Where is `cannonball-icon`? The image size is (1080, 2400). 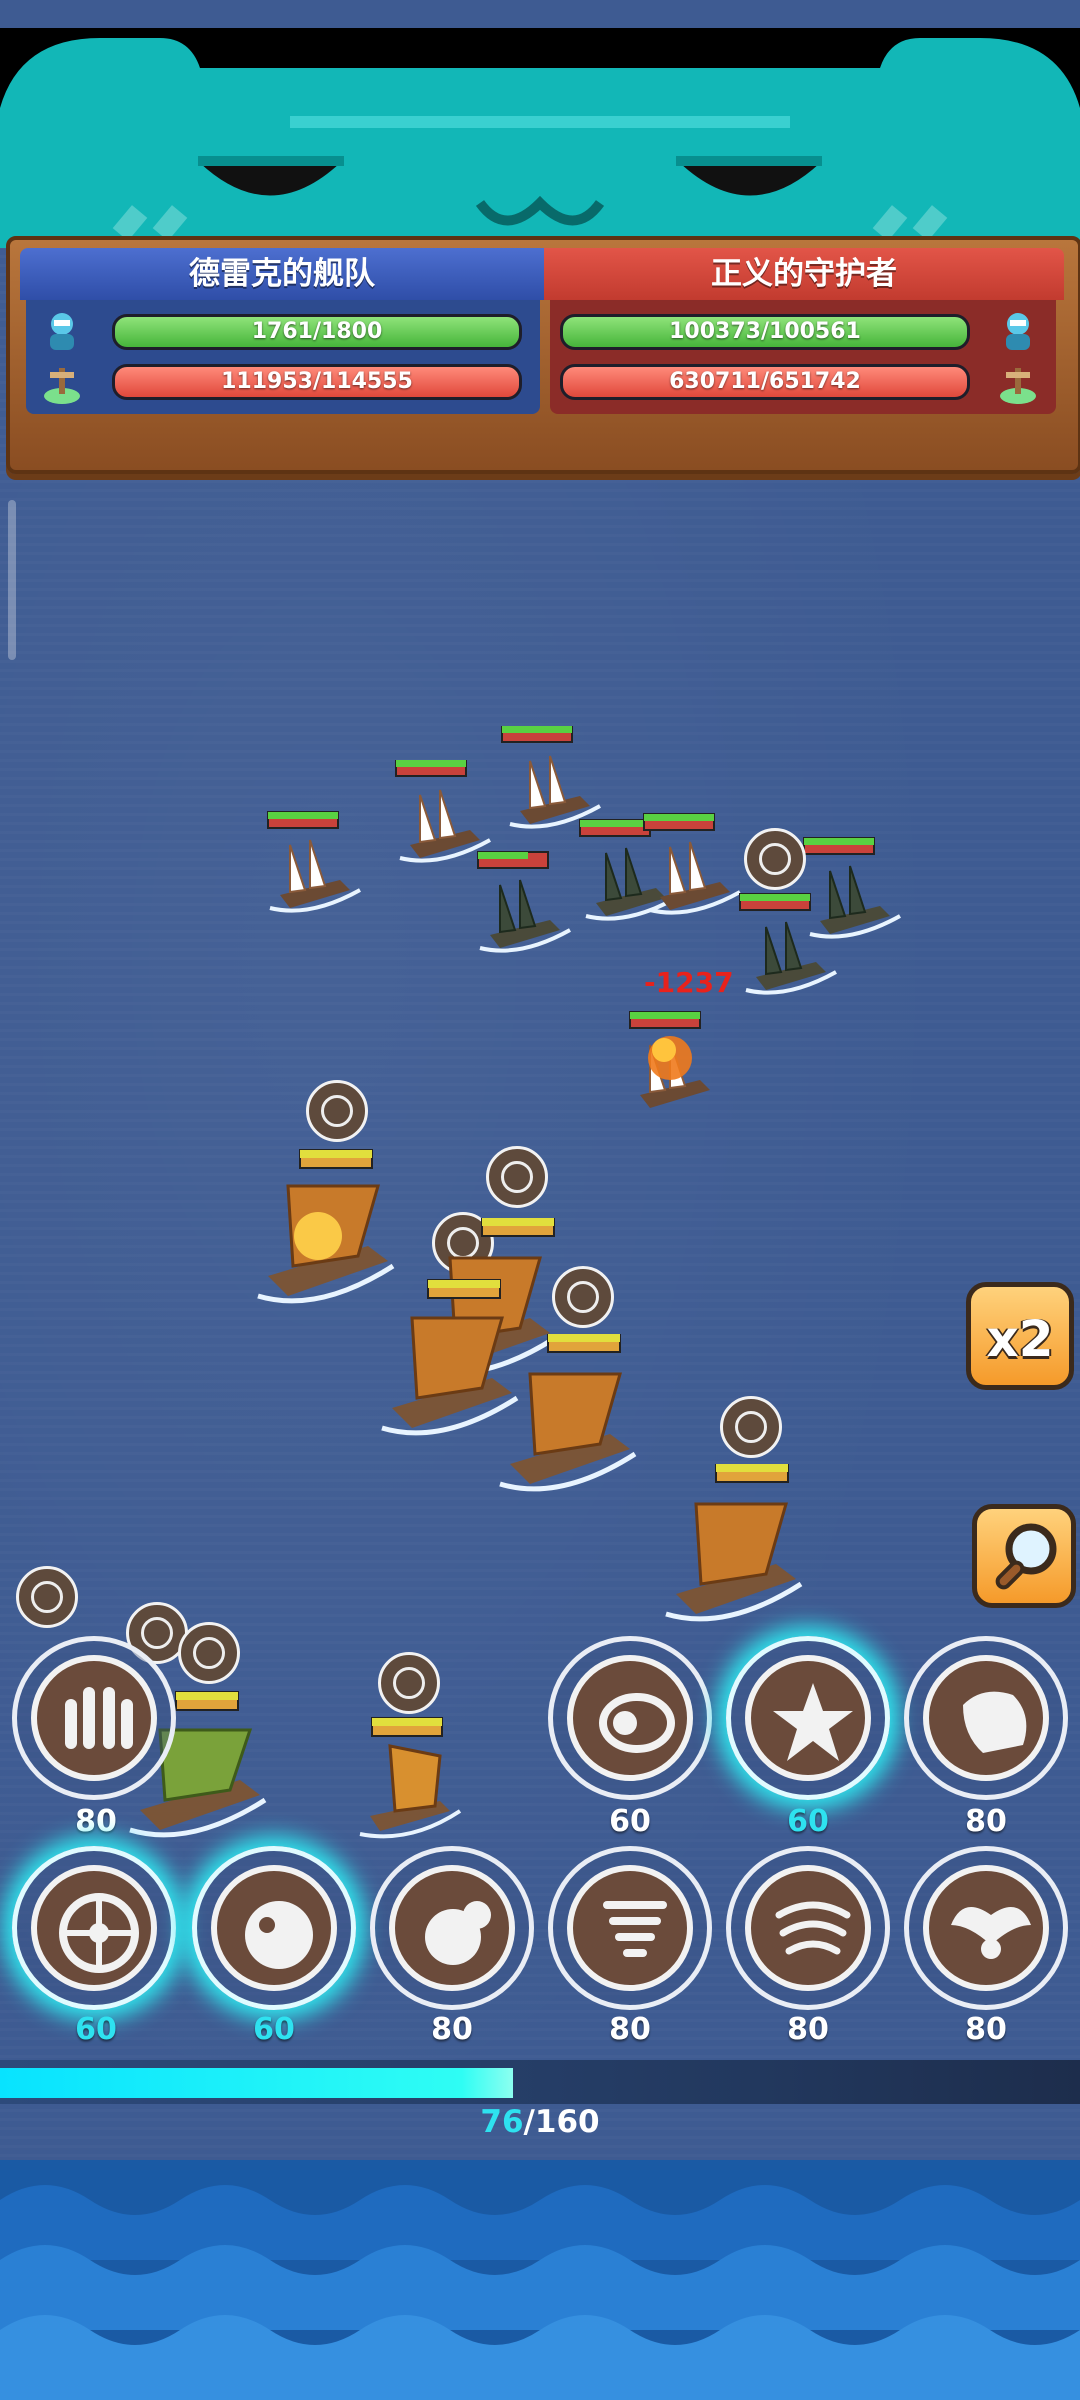
cannonball-icon is located at coordinates (637, 1723).